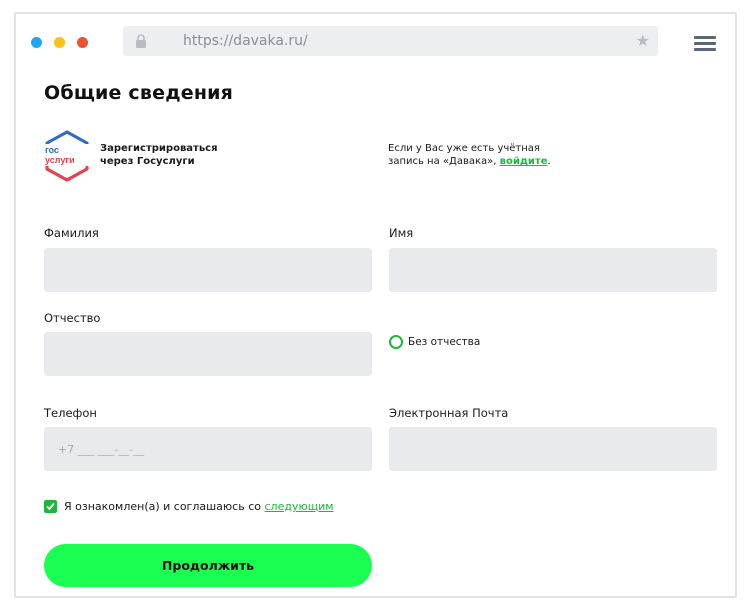  What do you see at coordinates (449, 413) in the screenshot?
I see `email-label: Электронная Почта` at bounding box center [449, 413].